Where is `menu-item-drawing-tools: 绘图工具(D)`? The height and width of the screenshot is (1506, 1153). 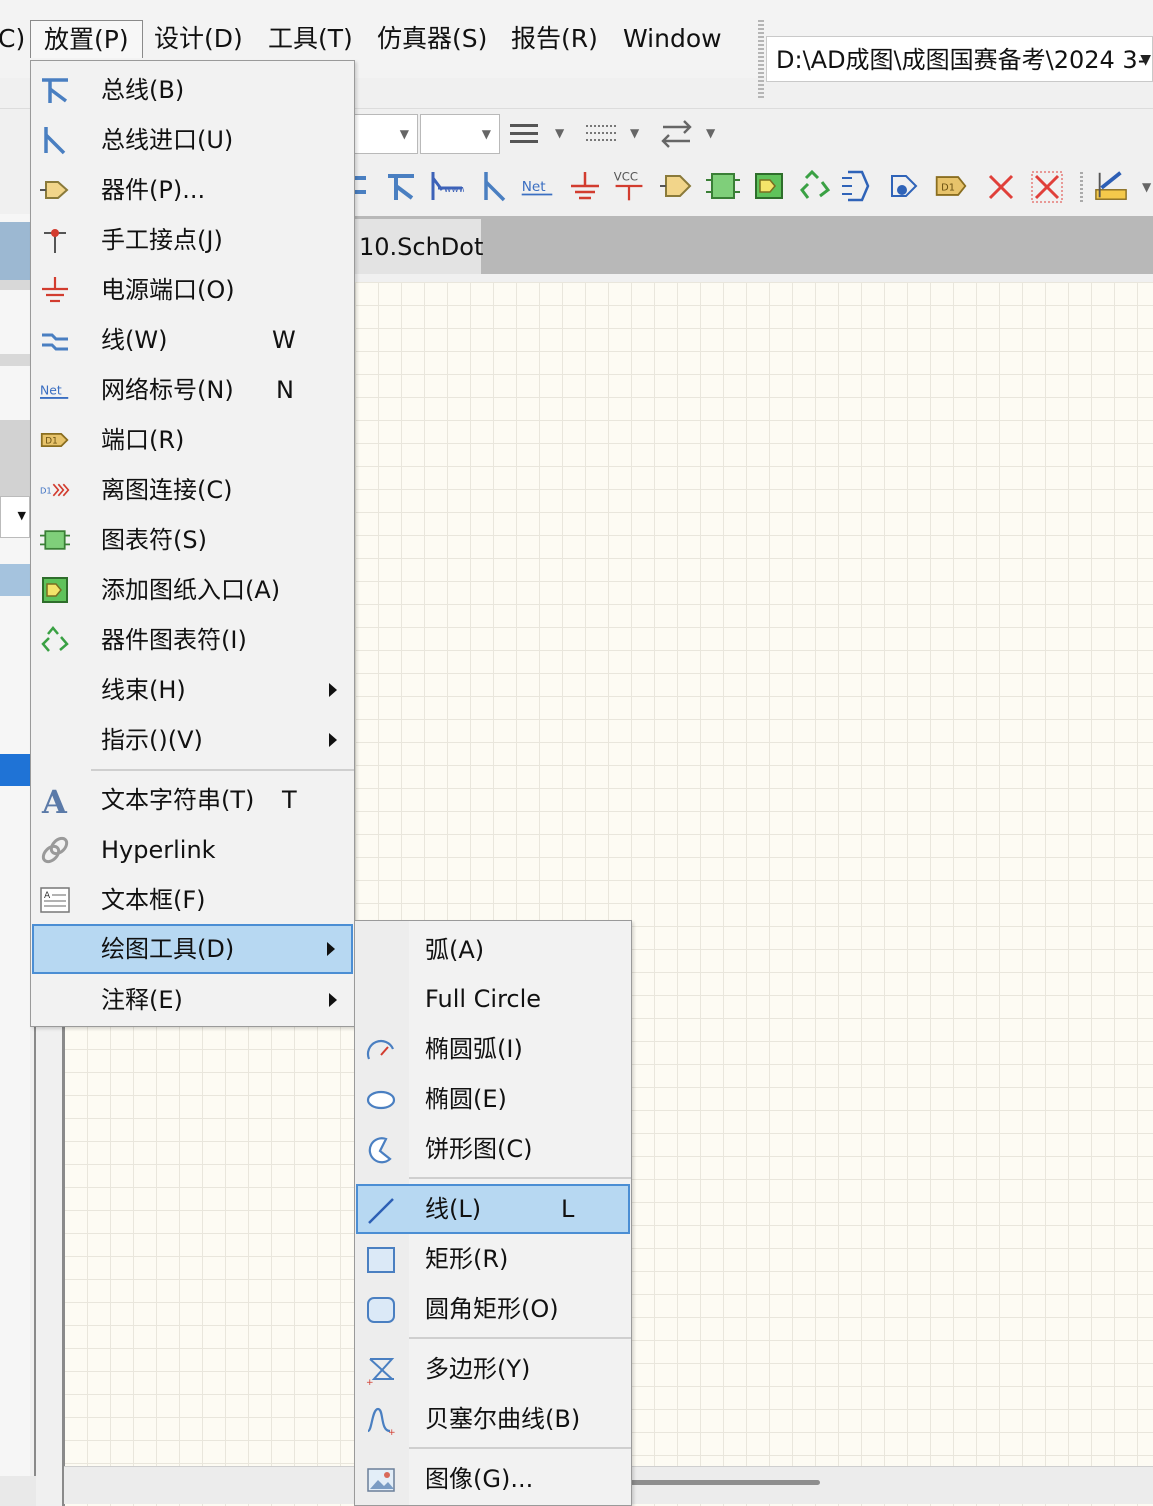 menu-item-drawing-tools: 绘图工具(D) is located at coordinates (192, 949).